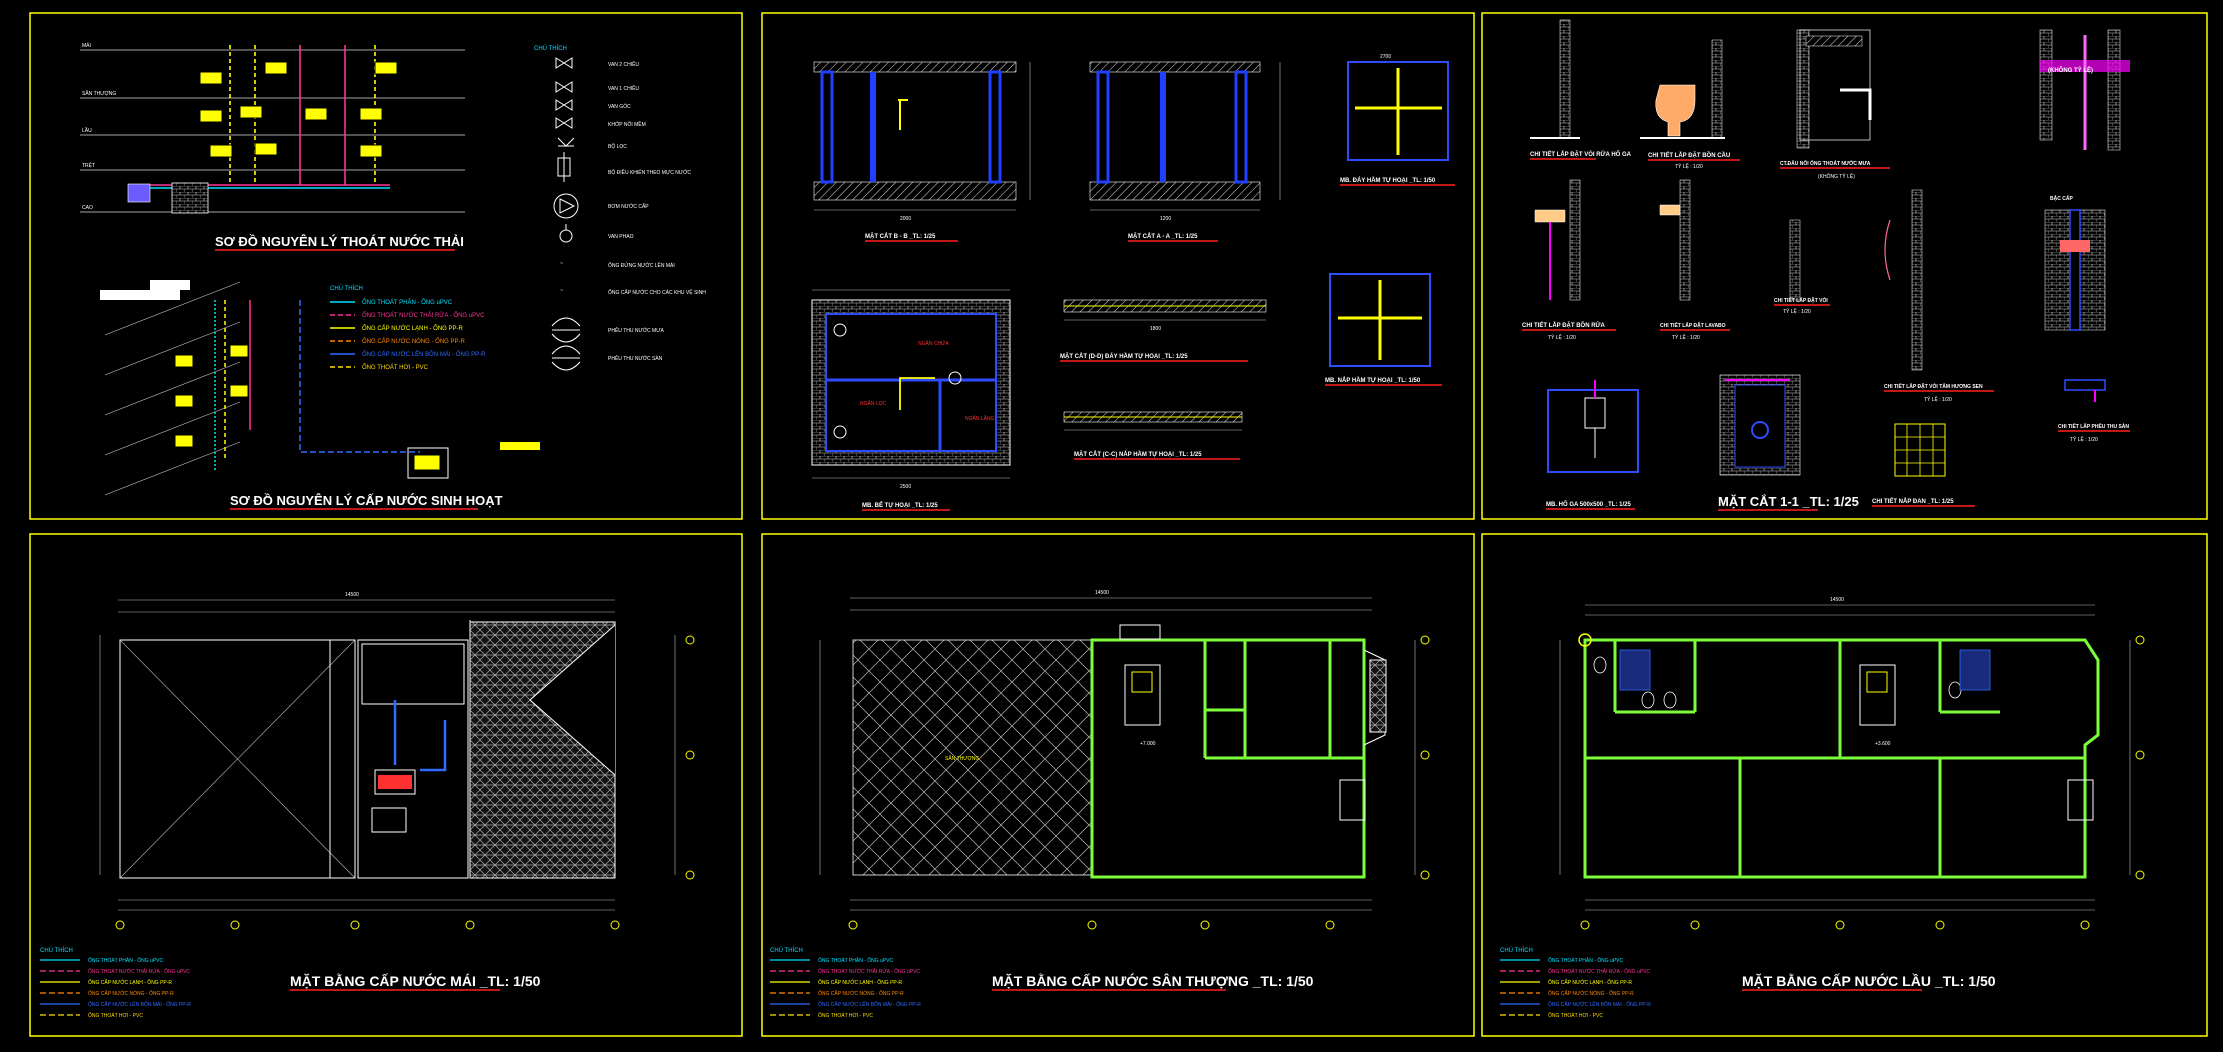 This screenshot has height=1052, width=2223. I want to click on detail-note: BẬC CẤP, so click(2061, 198).